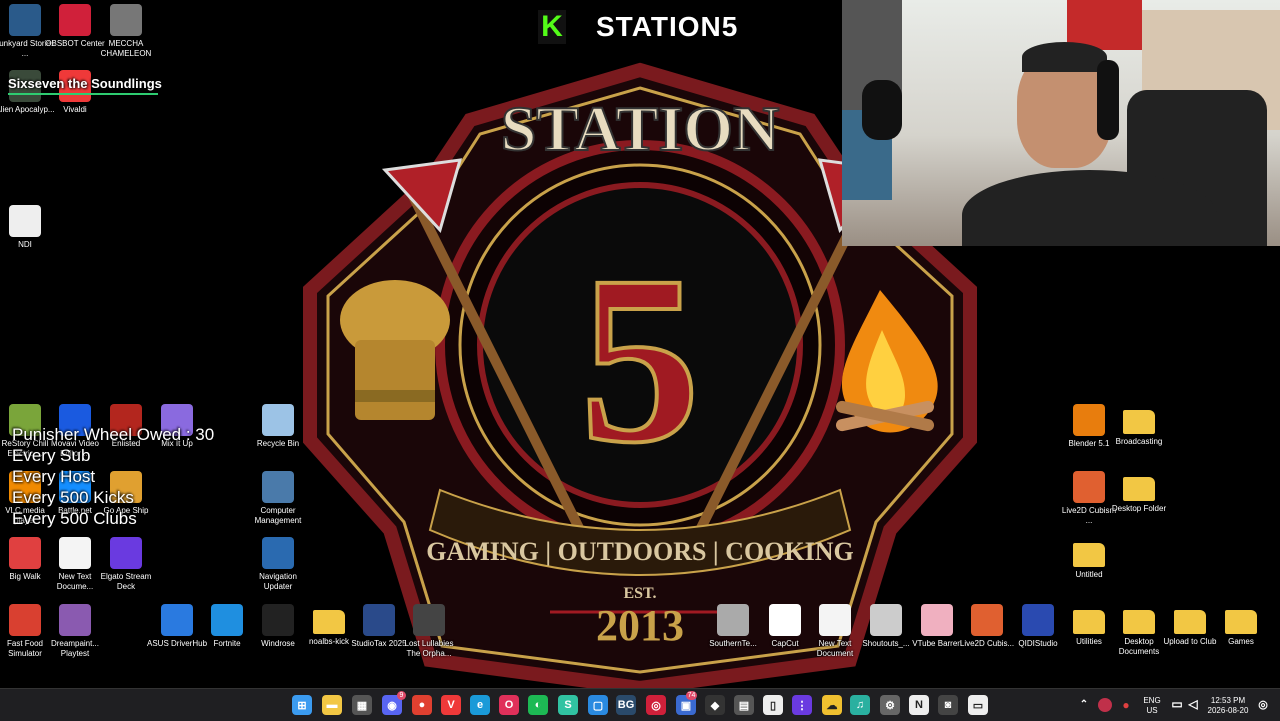  I want to click on desktop-icon: Dreampaint... Playtest, so click(75, 631).